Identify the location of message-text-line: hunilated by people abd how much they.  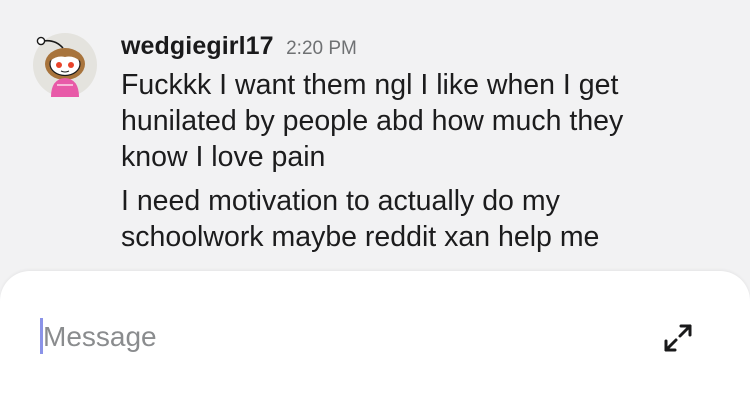
(372, 121).